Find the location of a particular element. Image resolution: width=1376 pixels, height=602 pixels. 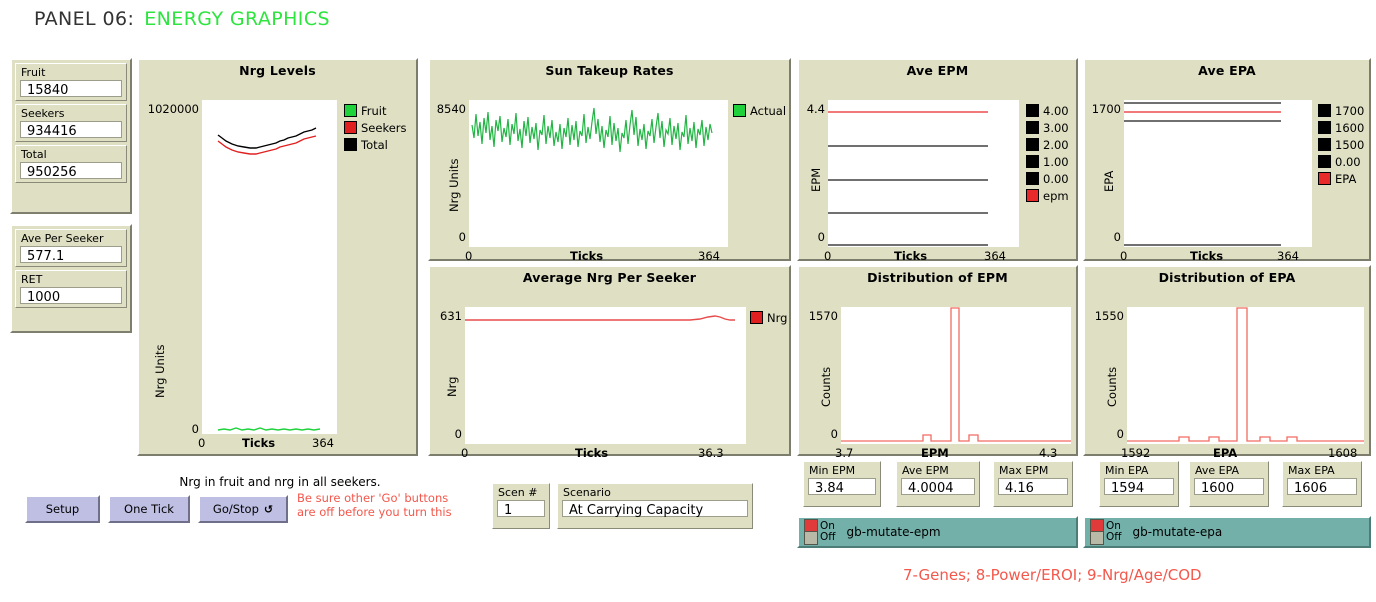

monitor-seekers: Seekers 934416 is located at coordinates (71, 123).